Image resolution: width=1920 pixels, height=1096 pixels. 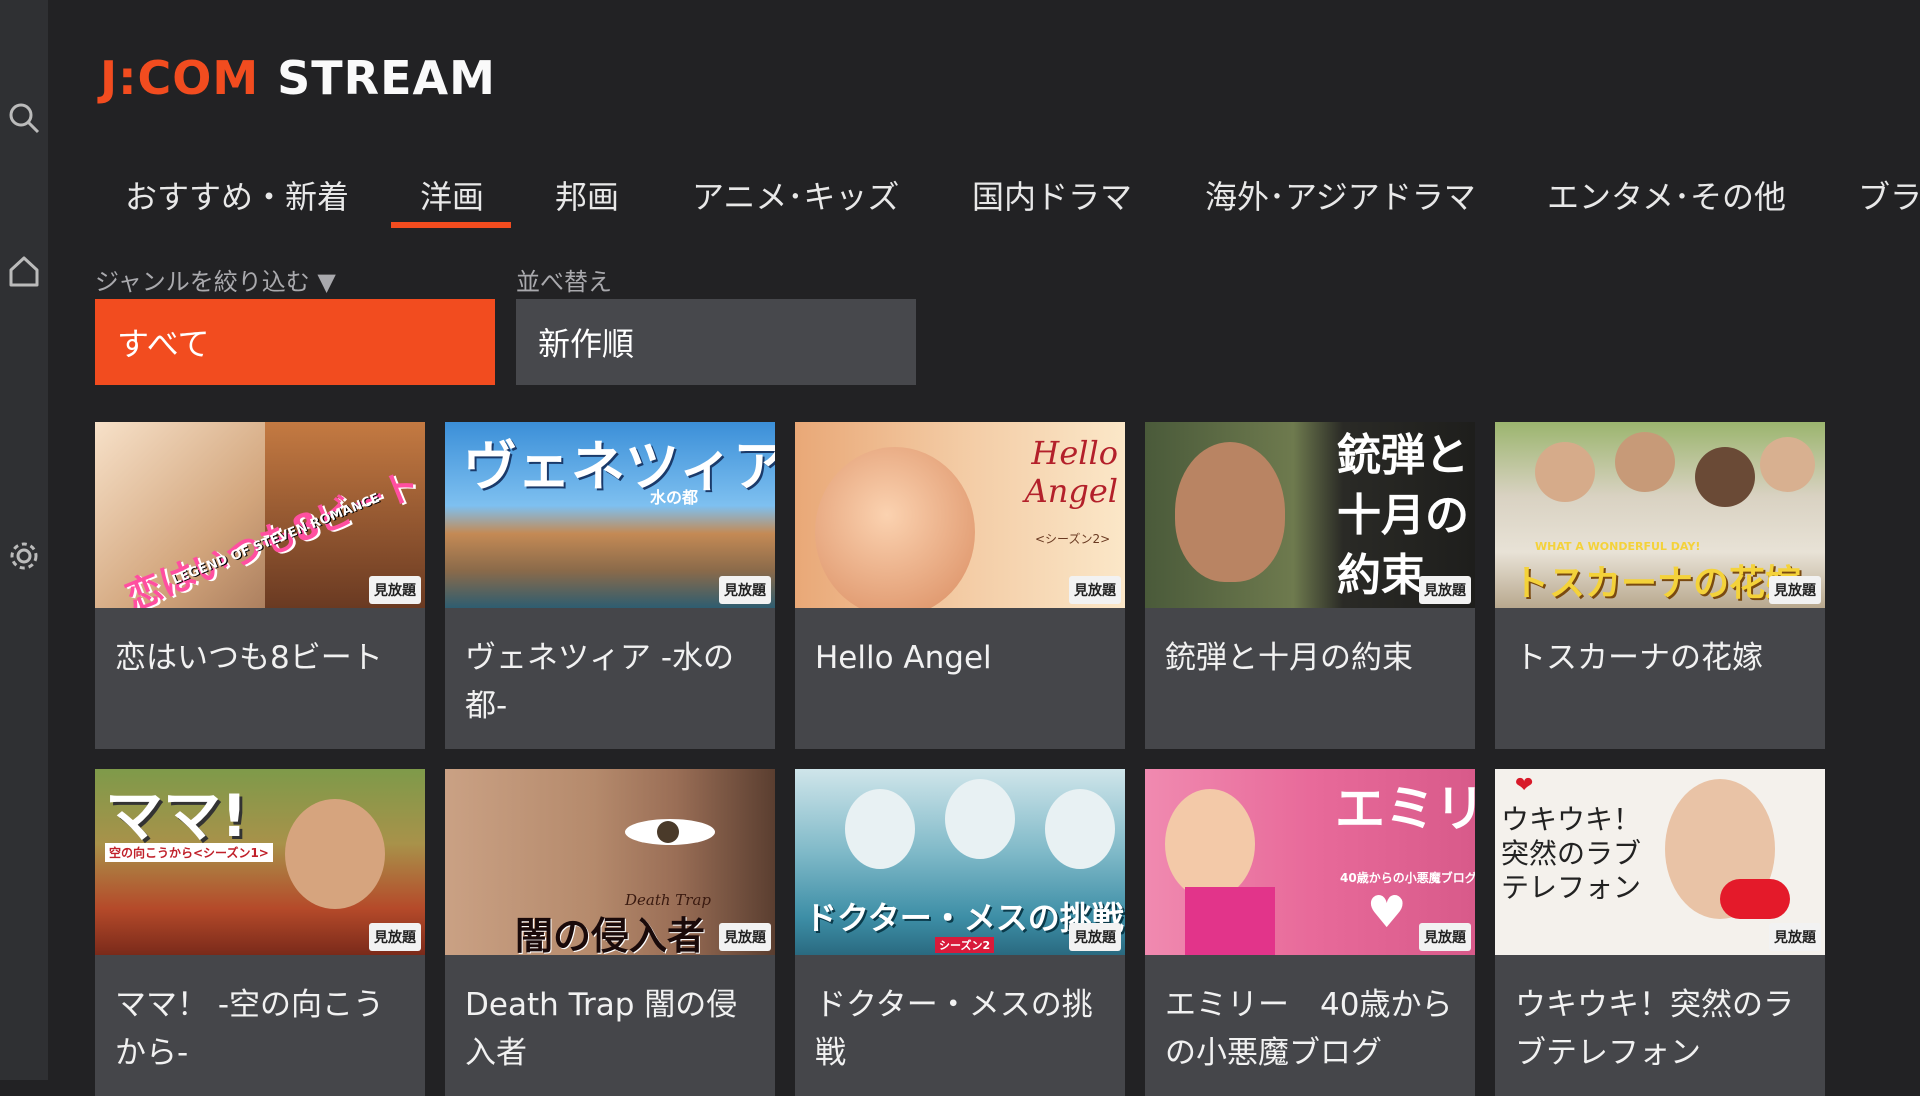 What do you see at coordinates (1309, 1029) in the screenshot?
I see `movie-title: エミリー 40歳からの小悪魔ブログ` at bounding box center [1309, 1029].